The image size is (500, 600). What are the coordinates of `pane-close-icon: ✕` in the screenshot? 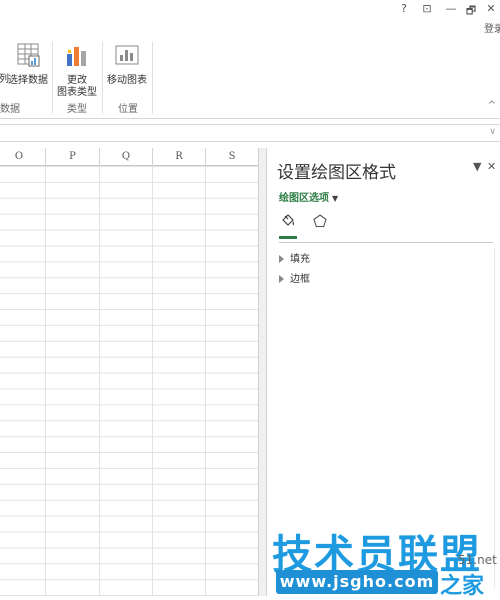 It's located at (491, 166).